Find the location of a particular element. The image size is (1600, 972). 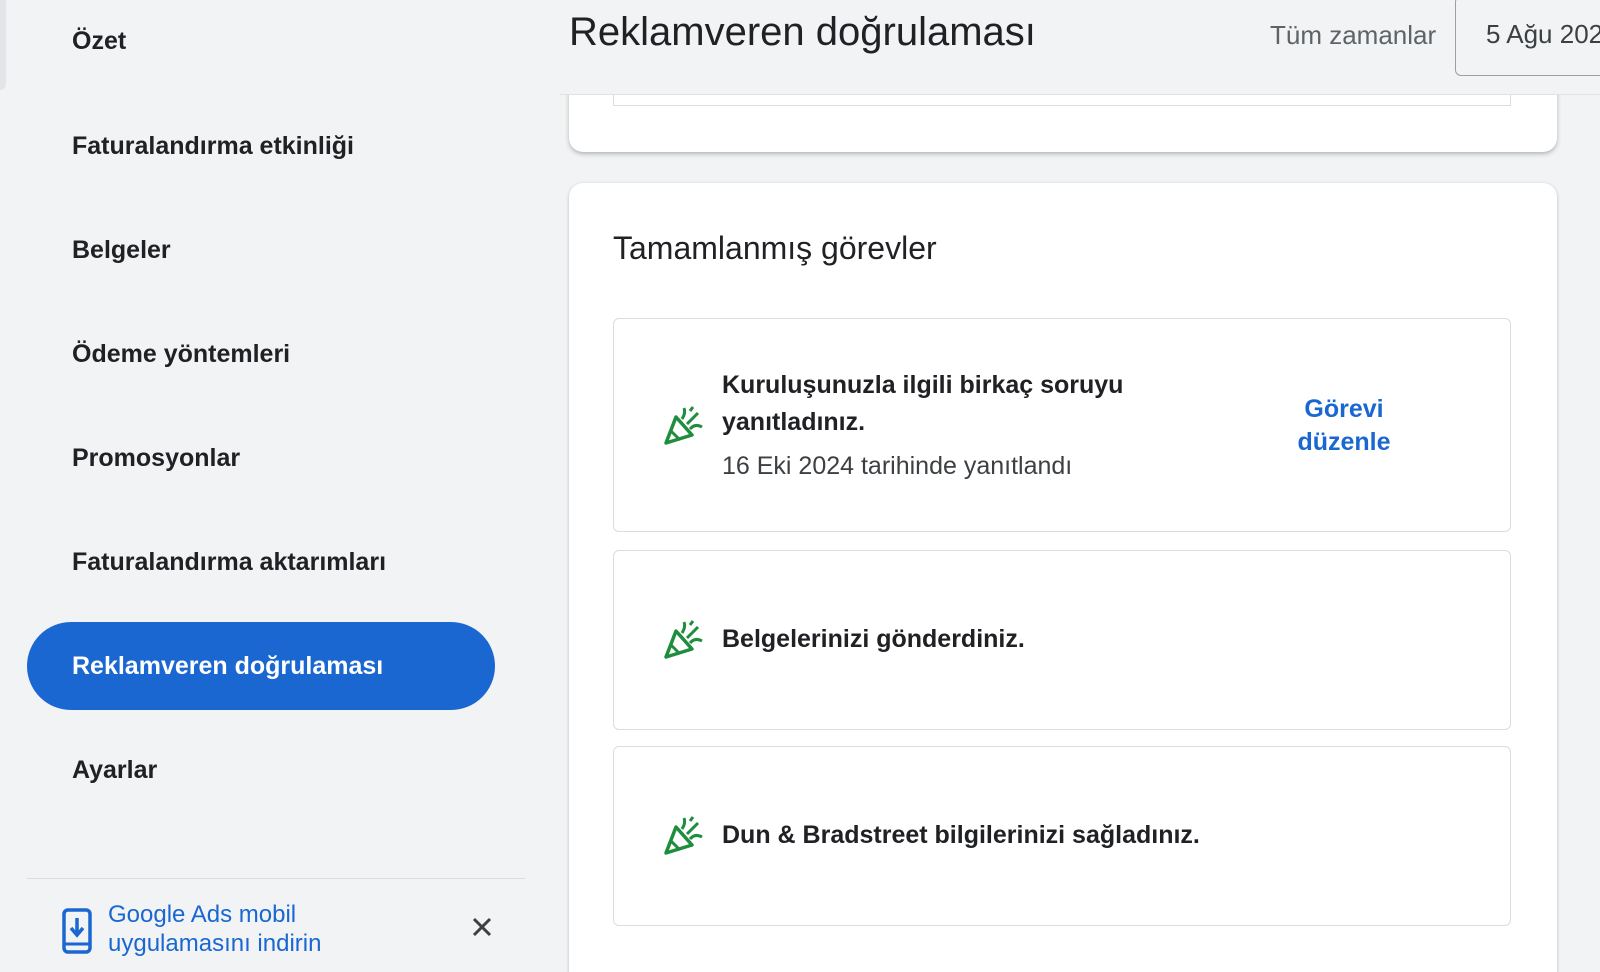

sidebar-item-billing-transfers: Faturalandırma aktarımları is located at coordinates (261, 562).